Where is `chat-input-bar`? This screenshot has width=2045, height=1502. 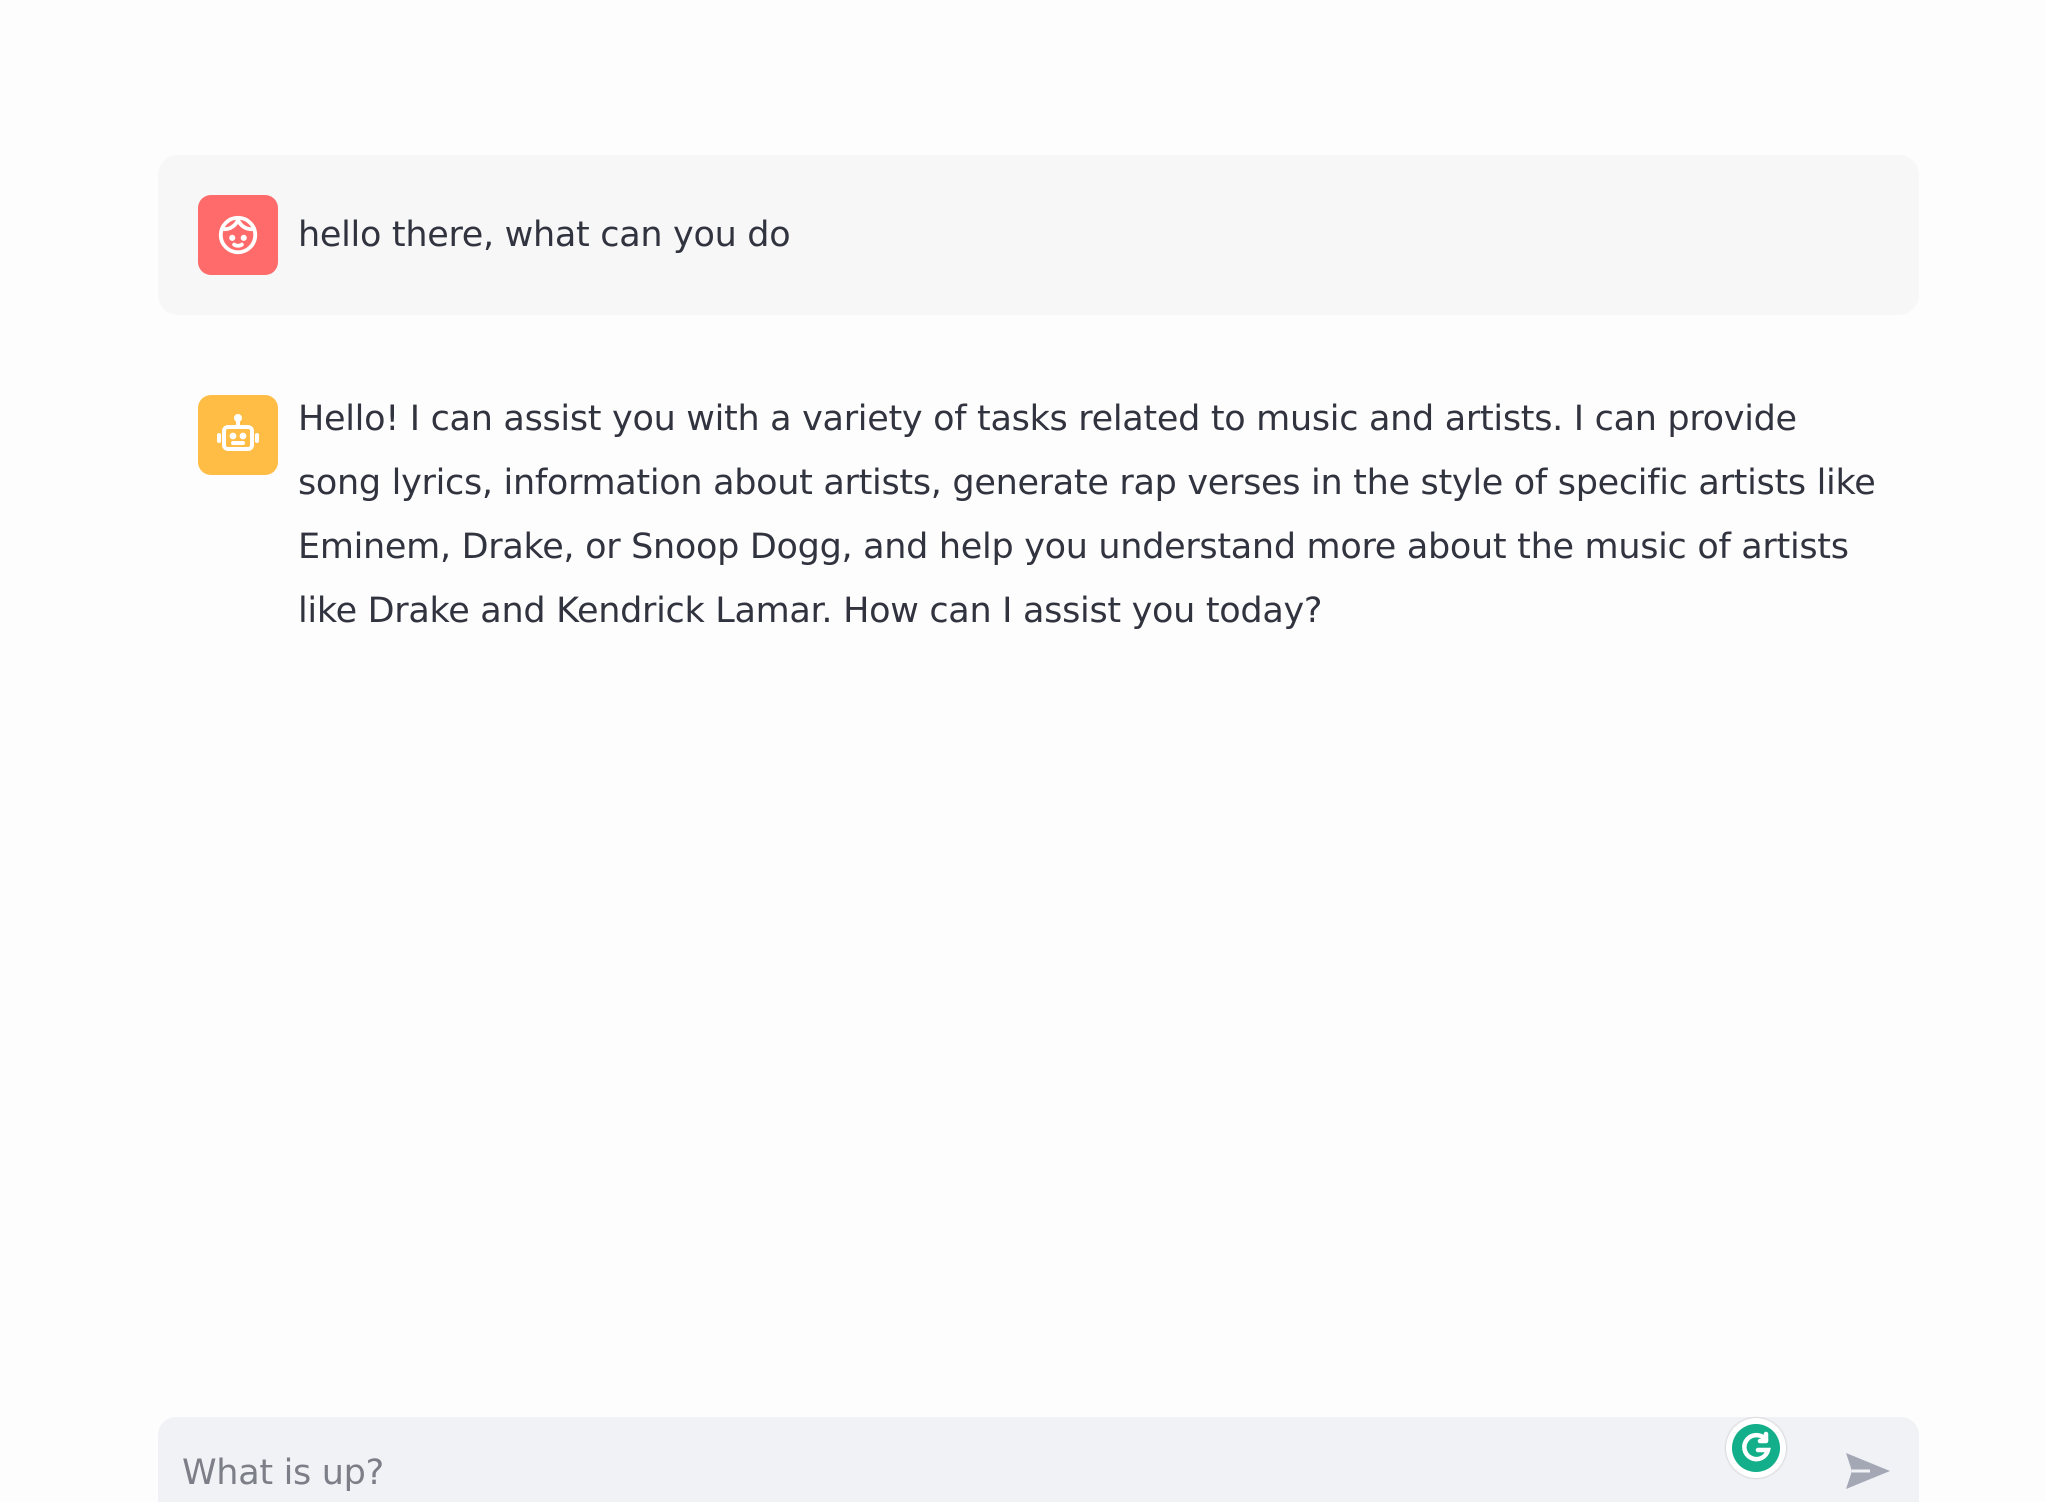
chat-input-bar is located at coordinates (1038, 1459).